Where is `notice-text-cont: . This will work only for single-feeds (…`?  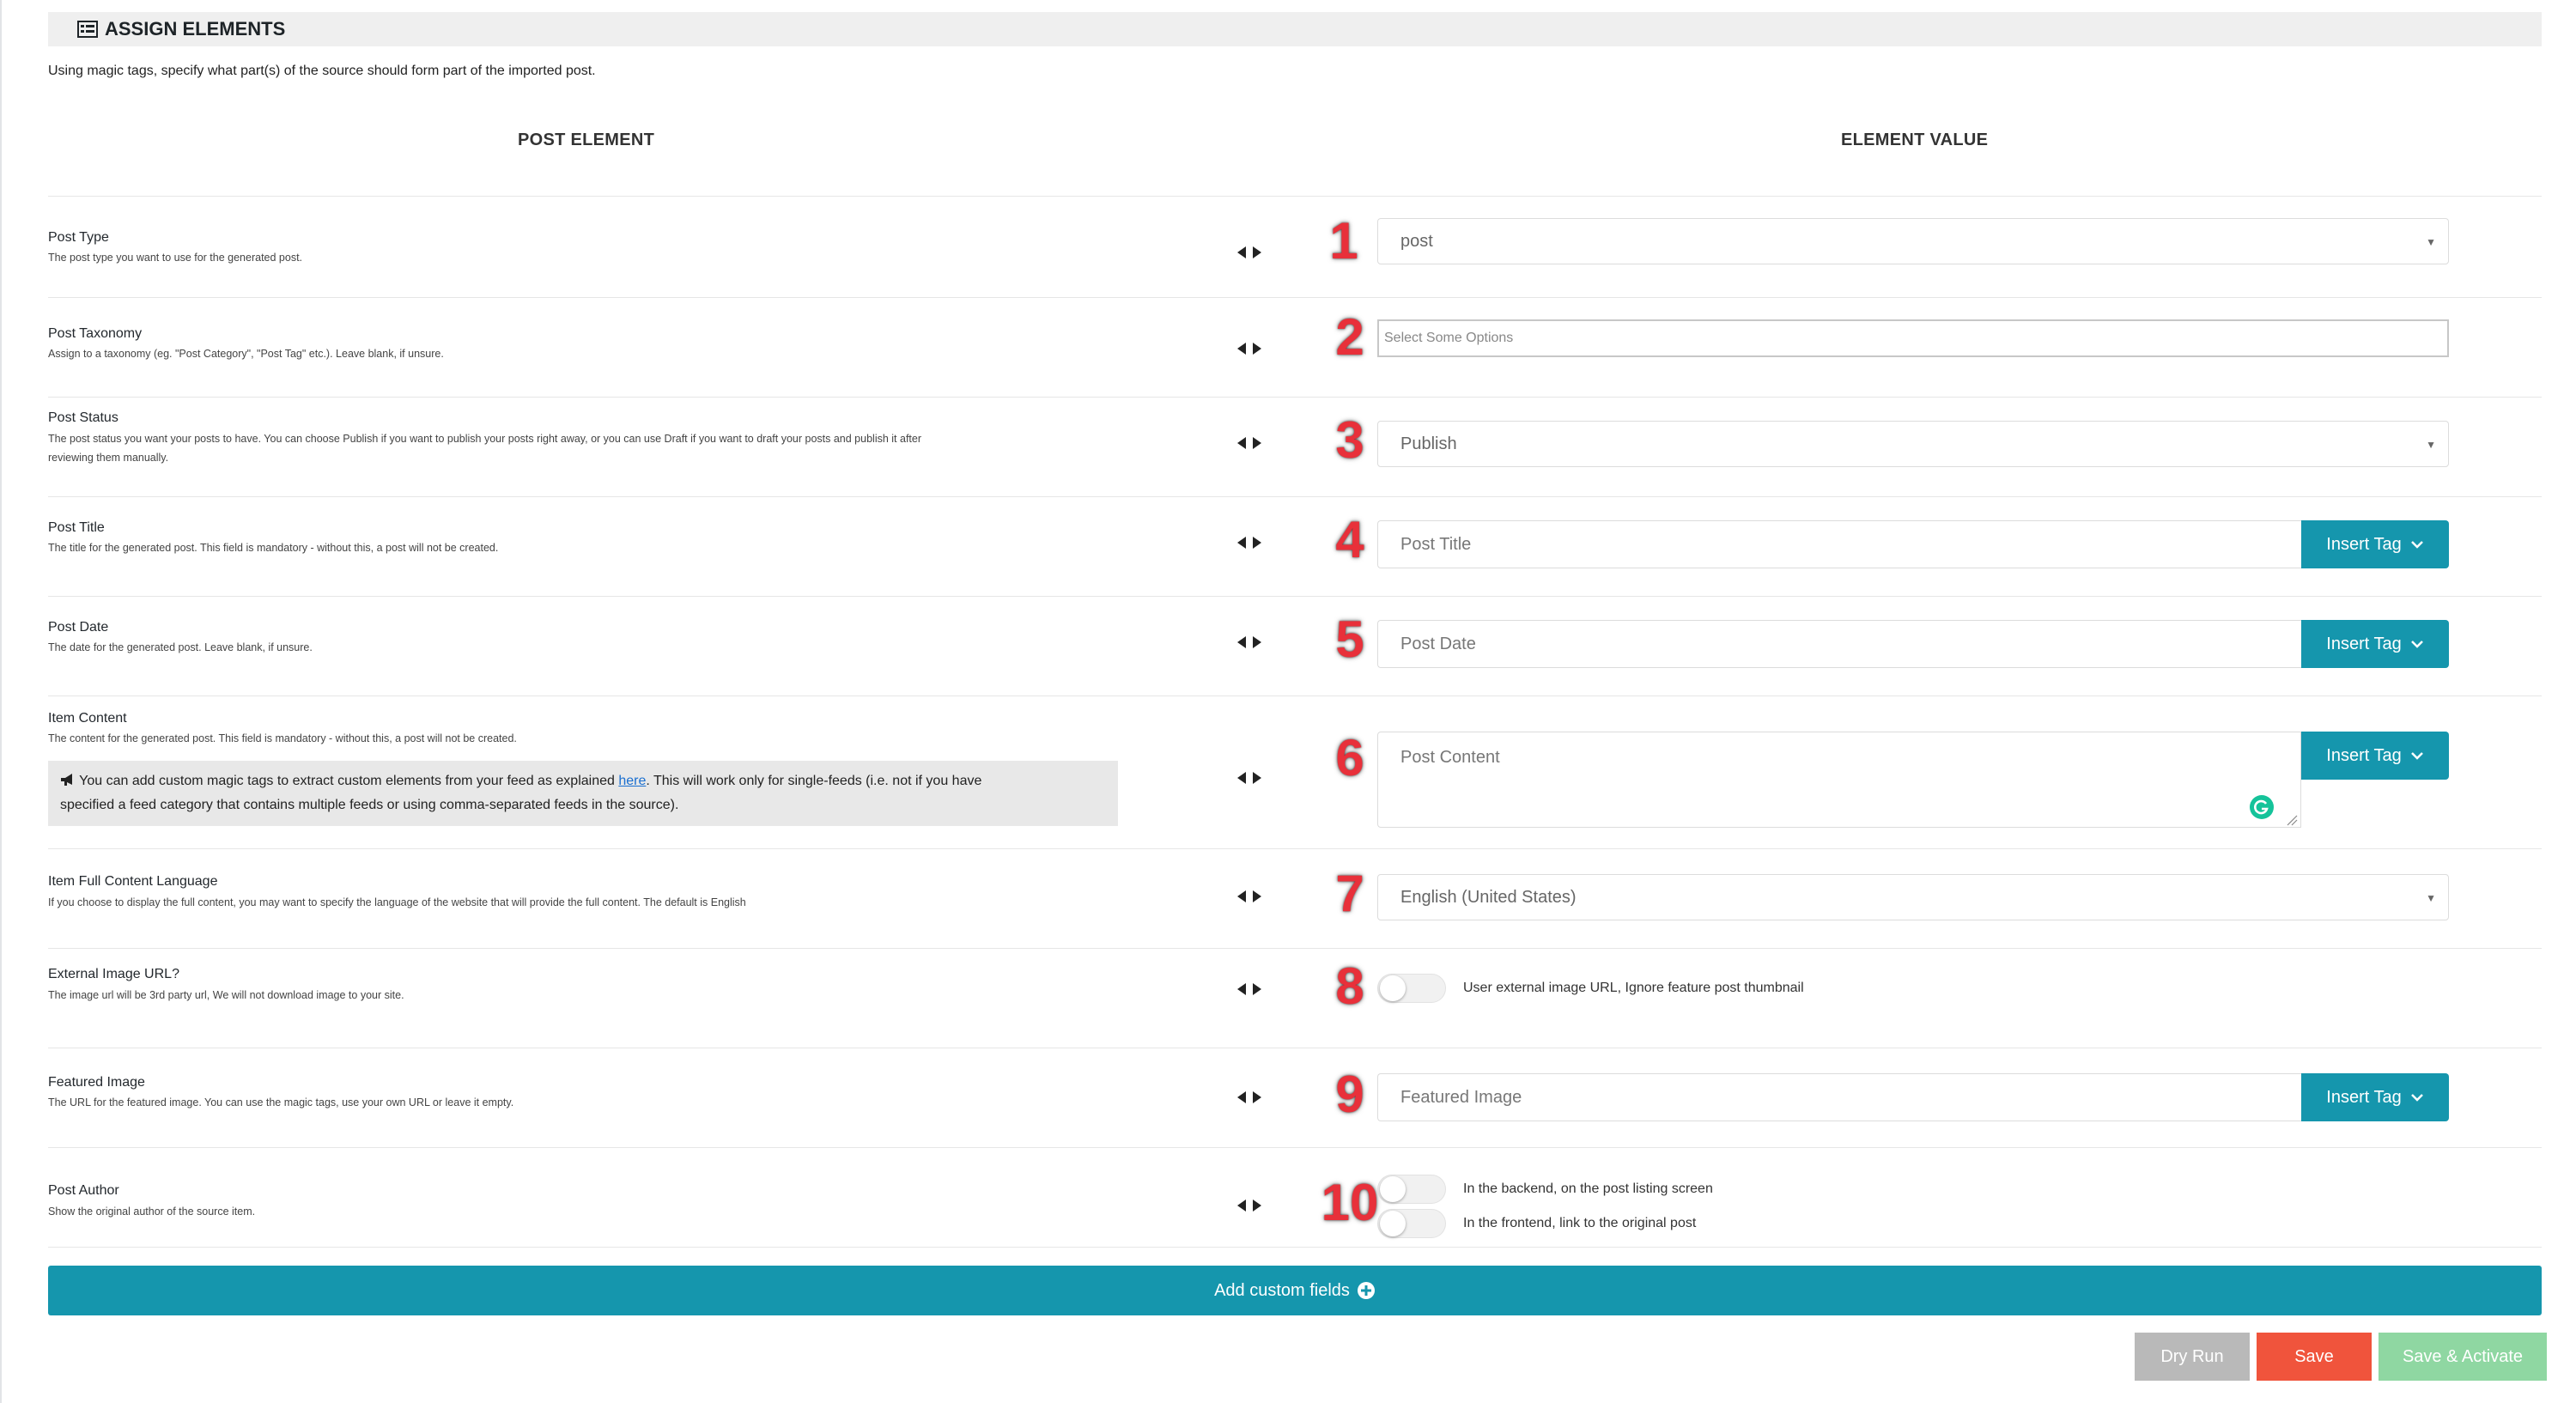 notice-text-cont: . This will work only for single-feeds (… is located at coordinates (814, 781).